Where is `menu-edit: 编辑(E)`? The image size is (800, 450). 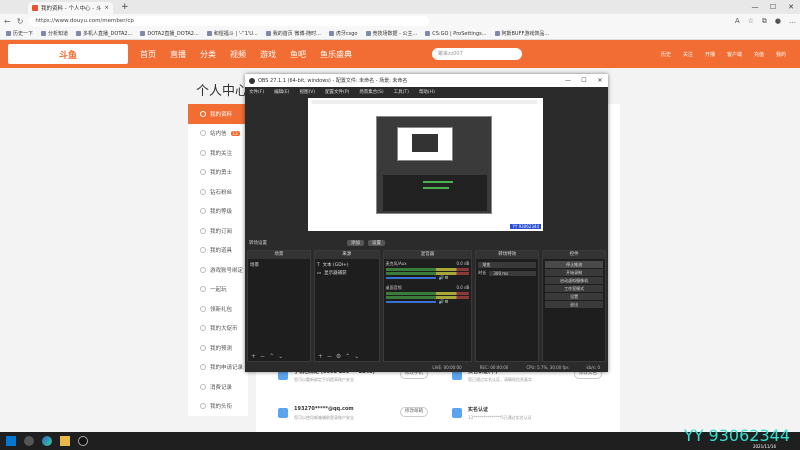
menu-edit: 编辑(E) is located at coordinates (281, 92).